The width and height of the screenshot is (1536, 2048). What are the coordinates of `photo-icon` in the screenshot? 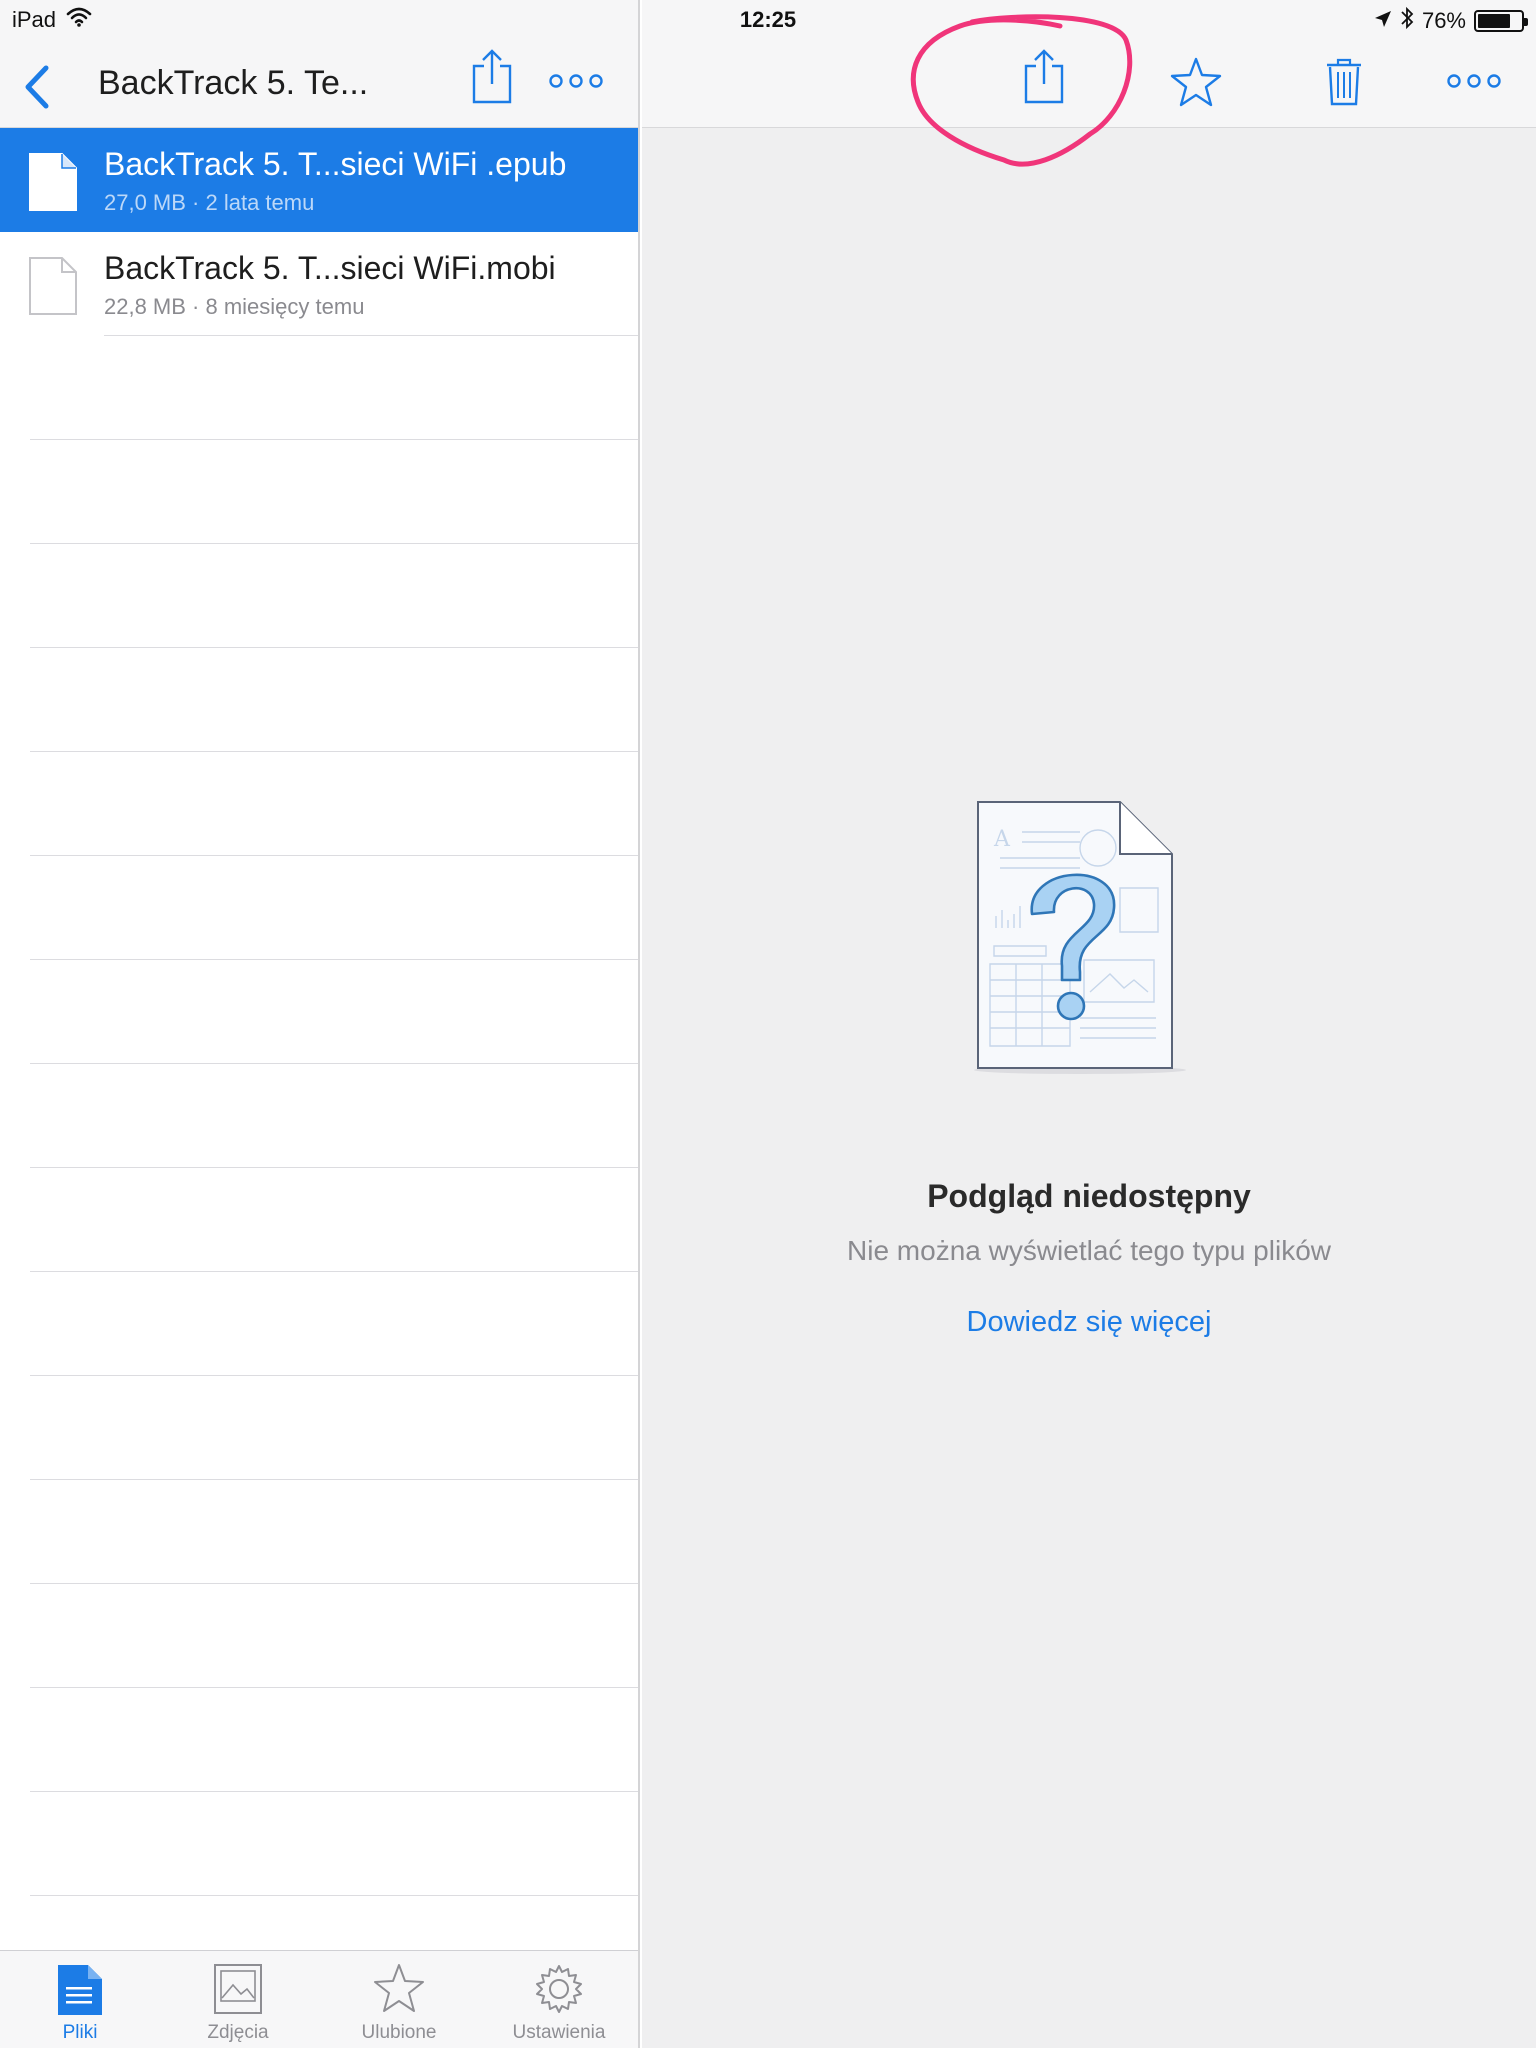 It's located at (238, 1991).